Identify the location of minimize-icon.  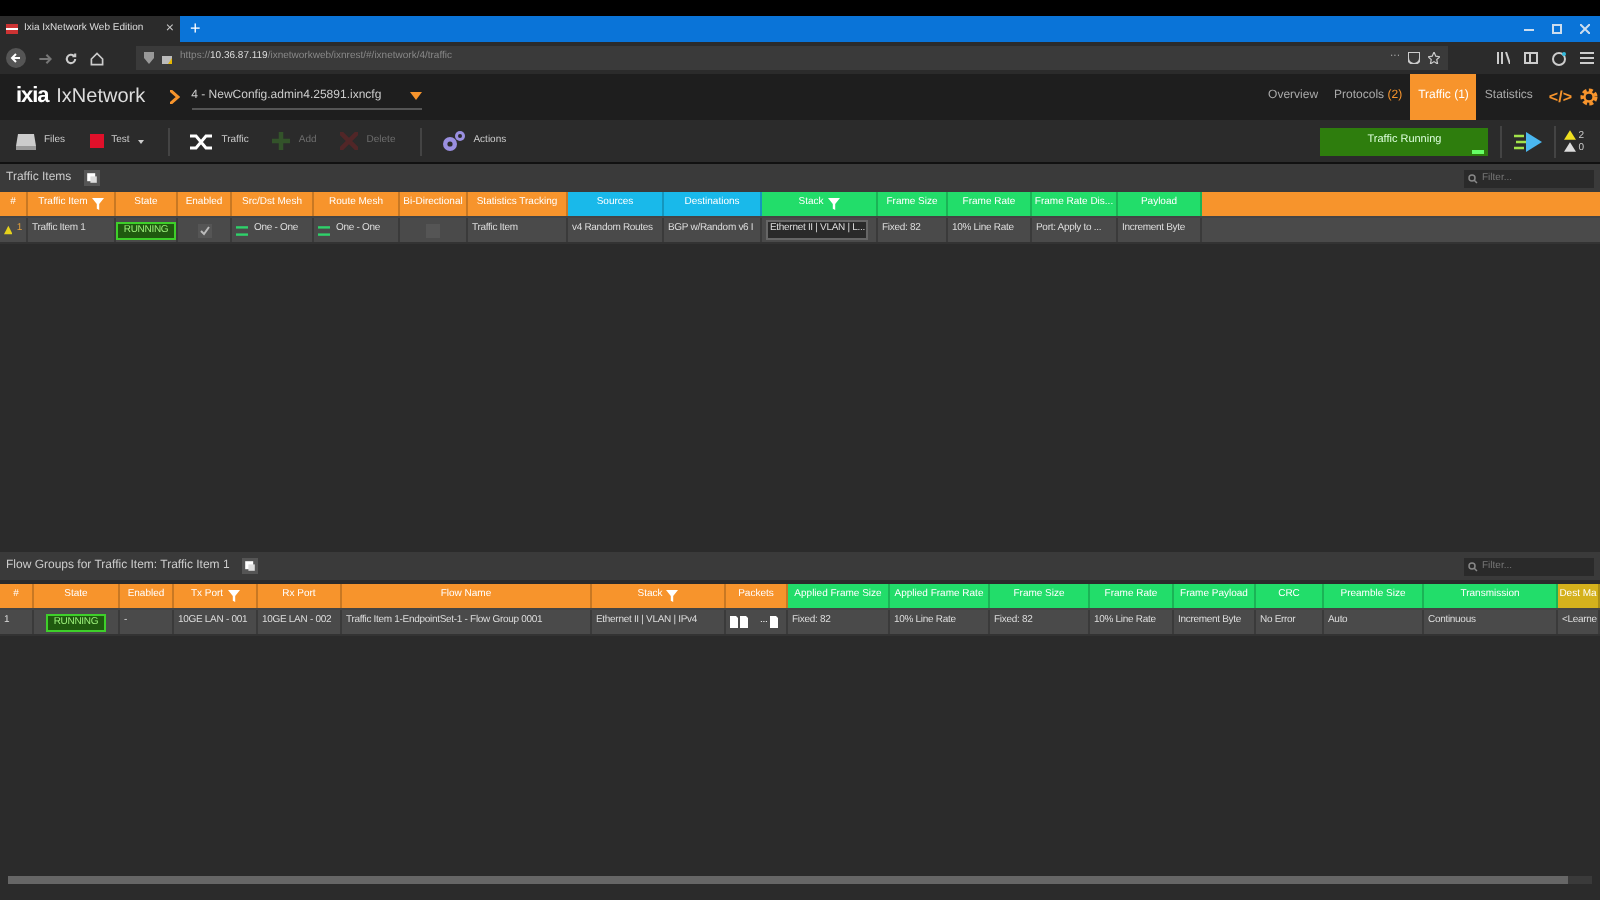
(1529, 29).